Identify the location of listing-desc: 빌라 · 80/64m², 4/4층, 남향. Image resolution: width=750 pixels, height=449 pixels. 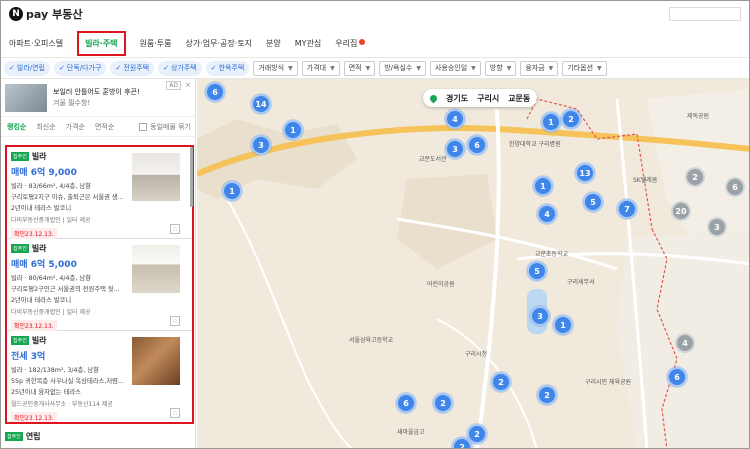
(51, 278).